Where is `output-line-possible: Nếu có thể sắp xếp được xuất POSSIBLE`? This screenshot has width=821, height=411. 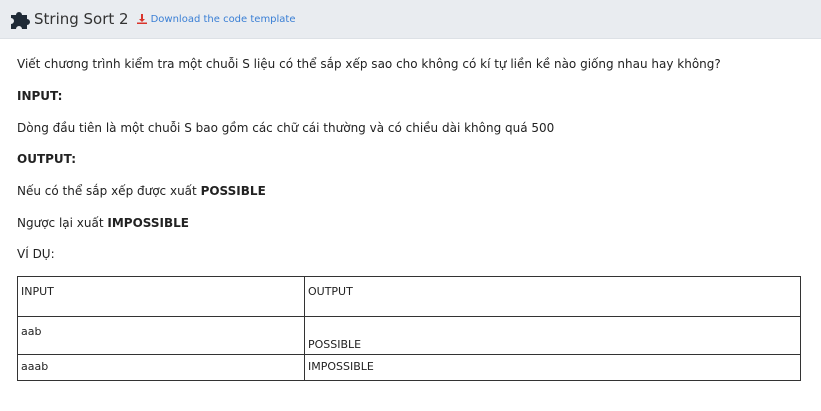
output-line-possible: Nếu có thể sắp xếp được xuất POSSIBLE is located at coordinates (141, 191).